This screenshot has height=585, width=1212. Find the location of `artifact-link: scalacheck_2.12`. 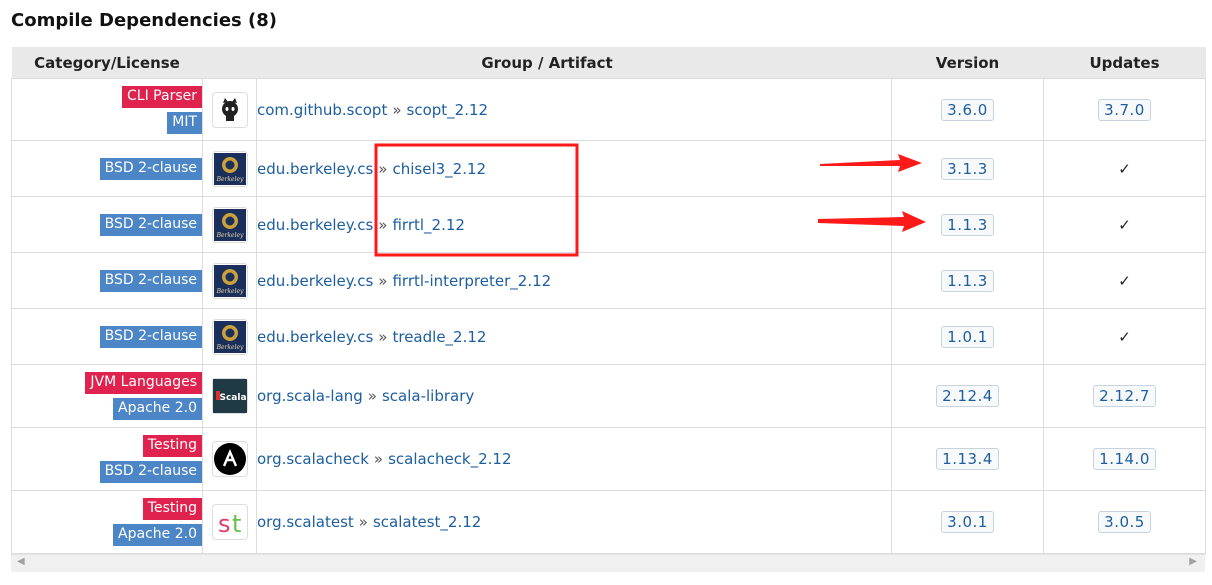

artifact-link: scalacheck_2.12 is located at coordinates (449, 459).